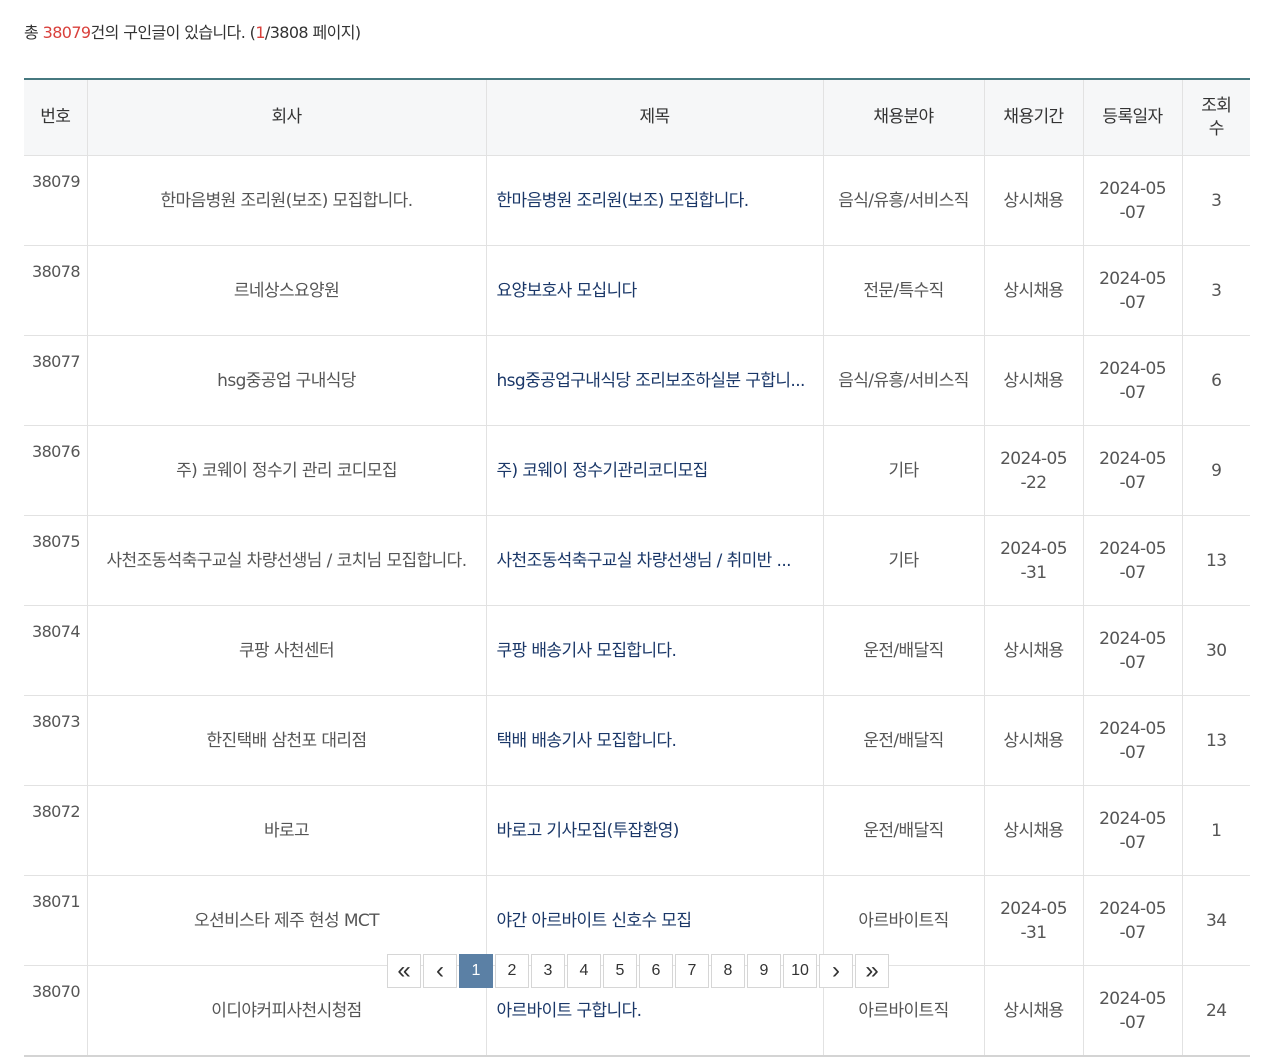 The width and height of the screenshot is (1280, 1057). What do you see at coordinates (55, 920) in the screenshot?
I see `row-number: 38071` at bounding box center [55, 920].